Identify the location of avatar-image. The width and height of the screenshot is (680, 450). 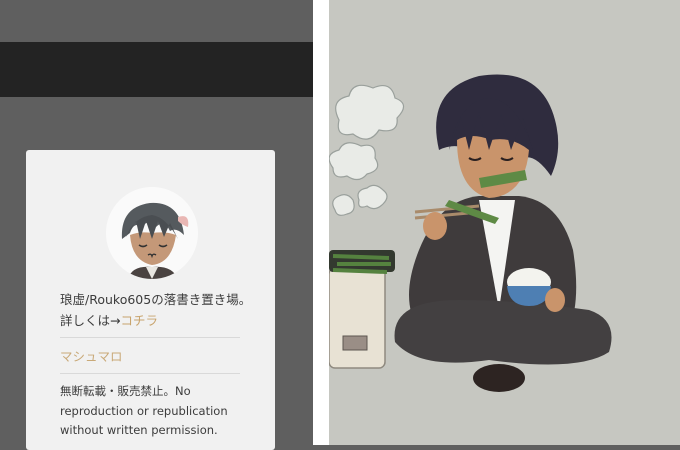
(152, 233).